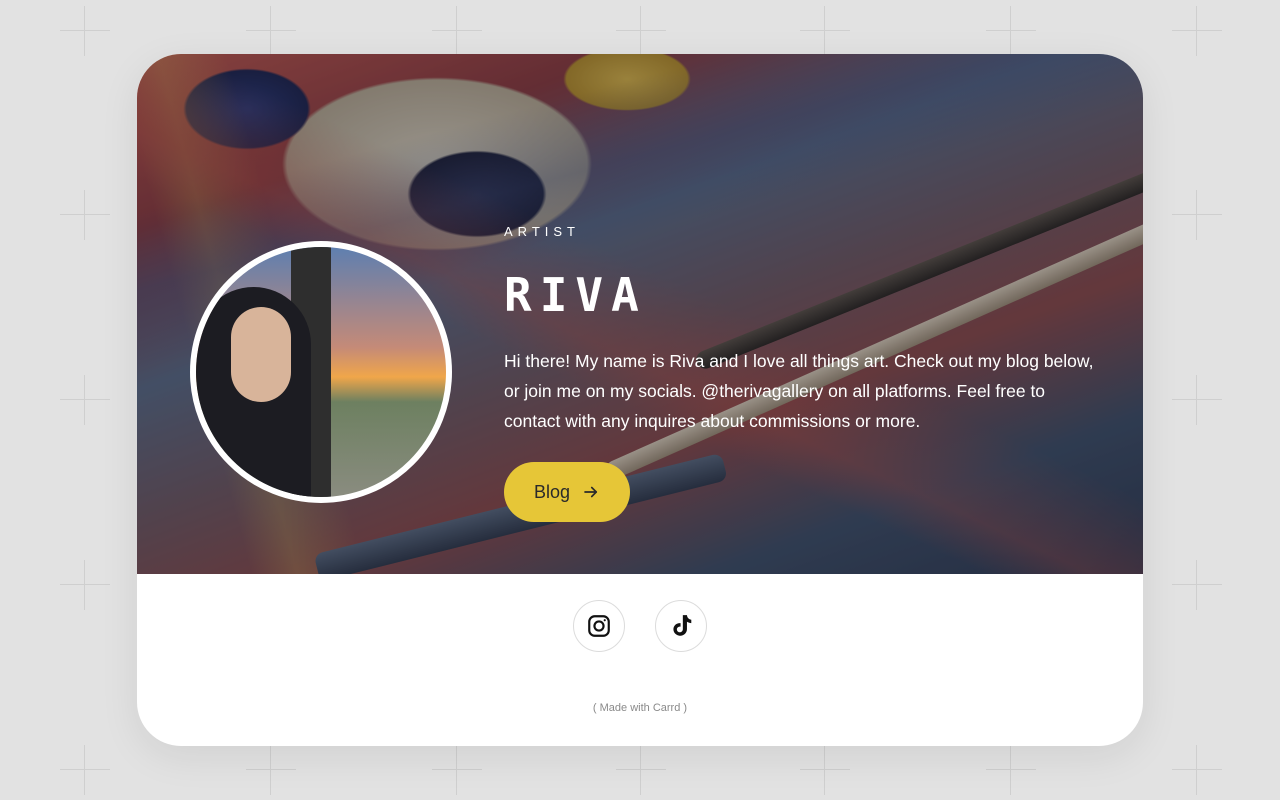 This screenshot has width=1280, height=800. I want to click on blog-button: Blog, so click(567, 492).